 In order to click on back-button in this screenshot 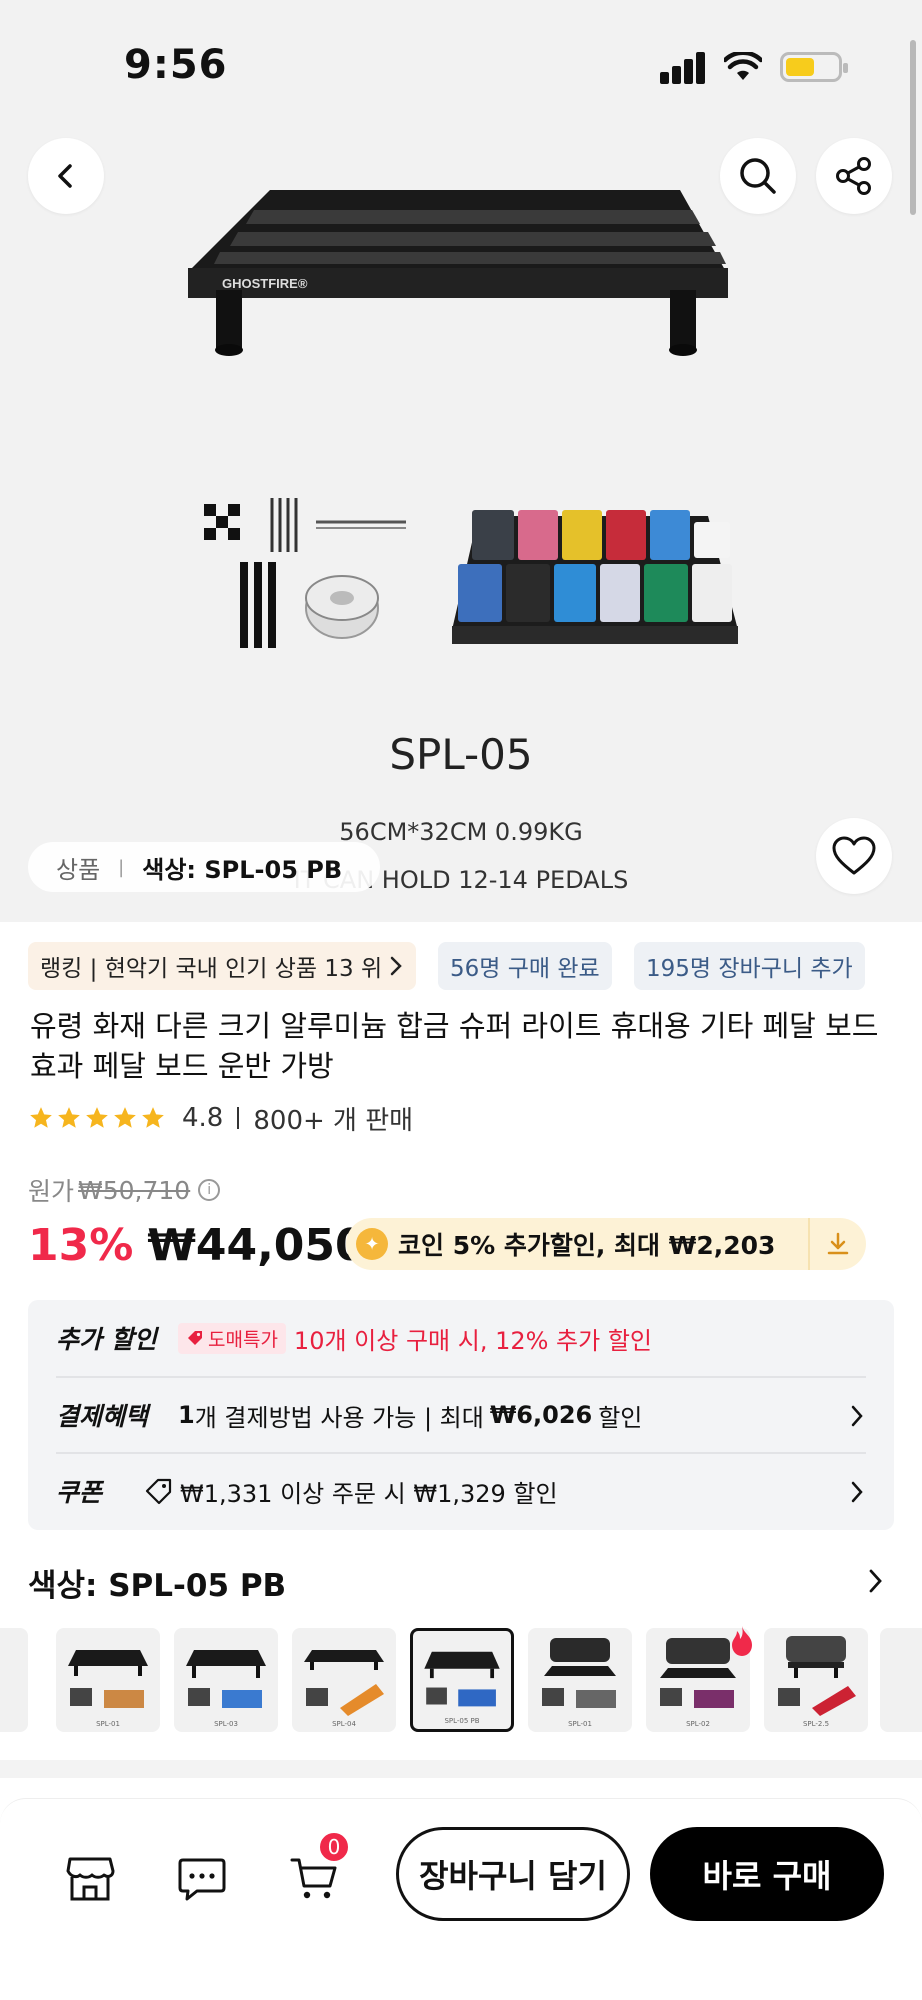, I will do `click(66, 176)`.